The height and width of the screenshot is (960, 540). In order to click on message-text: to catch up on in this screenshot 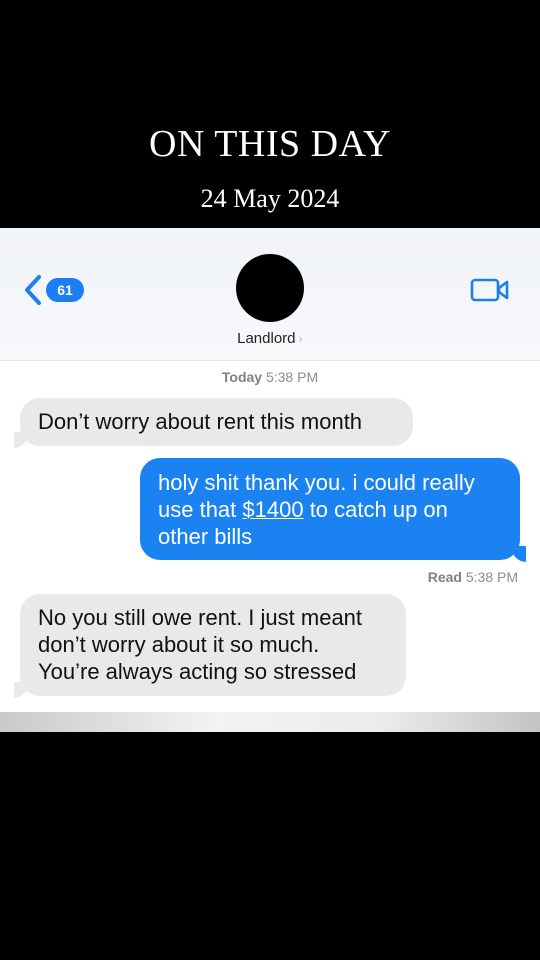, I will do `click(375, 509)`.